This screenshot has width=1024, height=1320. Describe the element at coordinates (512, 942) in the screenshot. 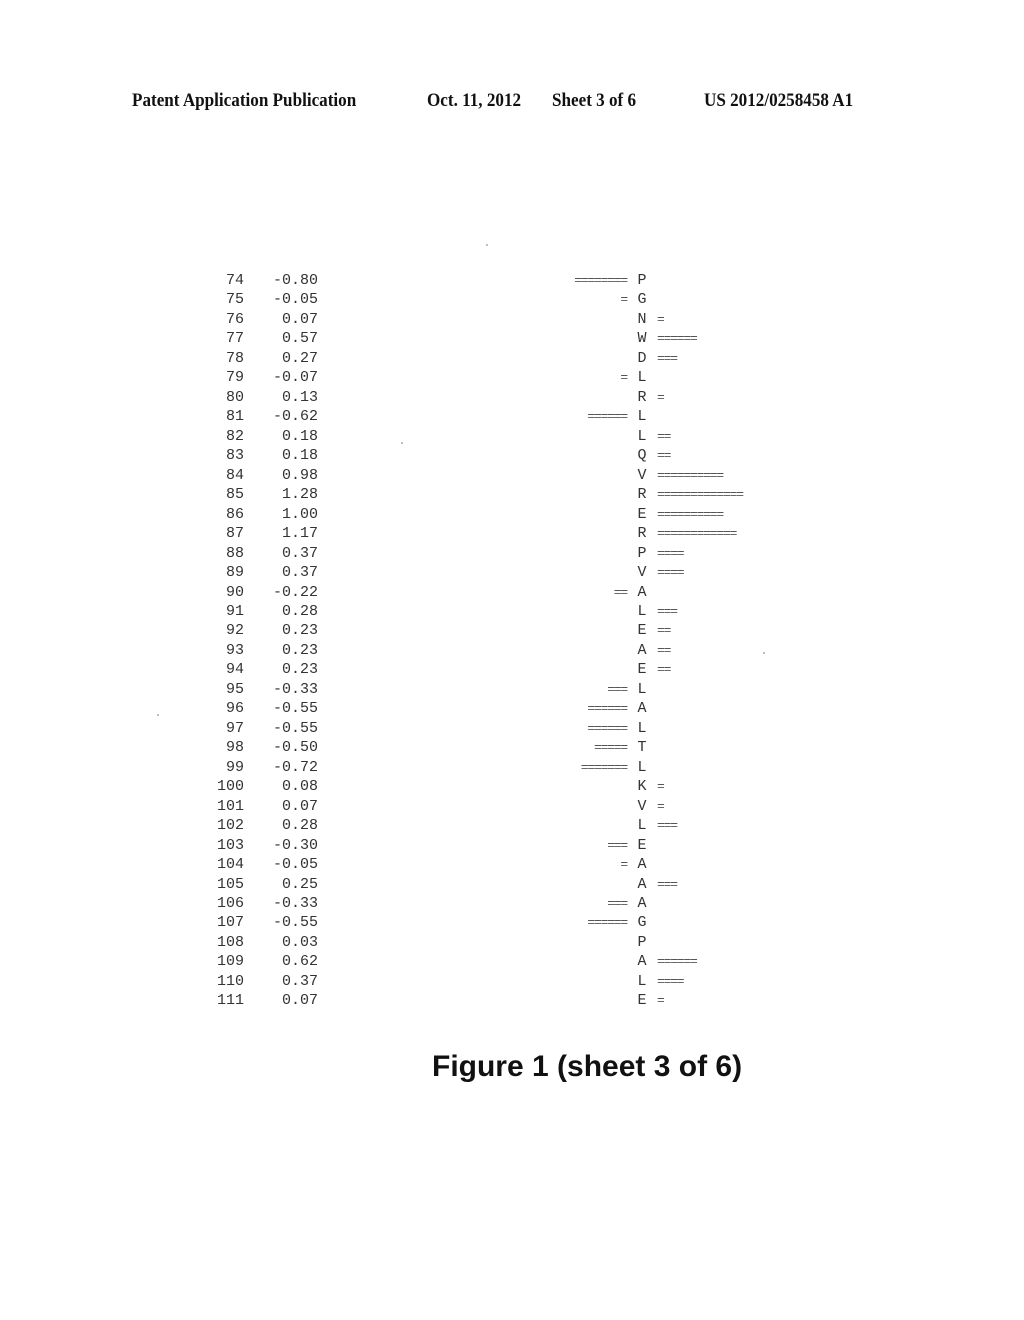

I see `listing-row: 108 0.03 P` at that location.